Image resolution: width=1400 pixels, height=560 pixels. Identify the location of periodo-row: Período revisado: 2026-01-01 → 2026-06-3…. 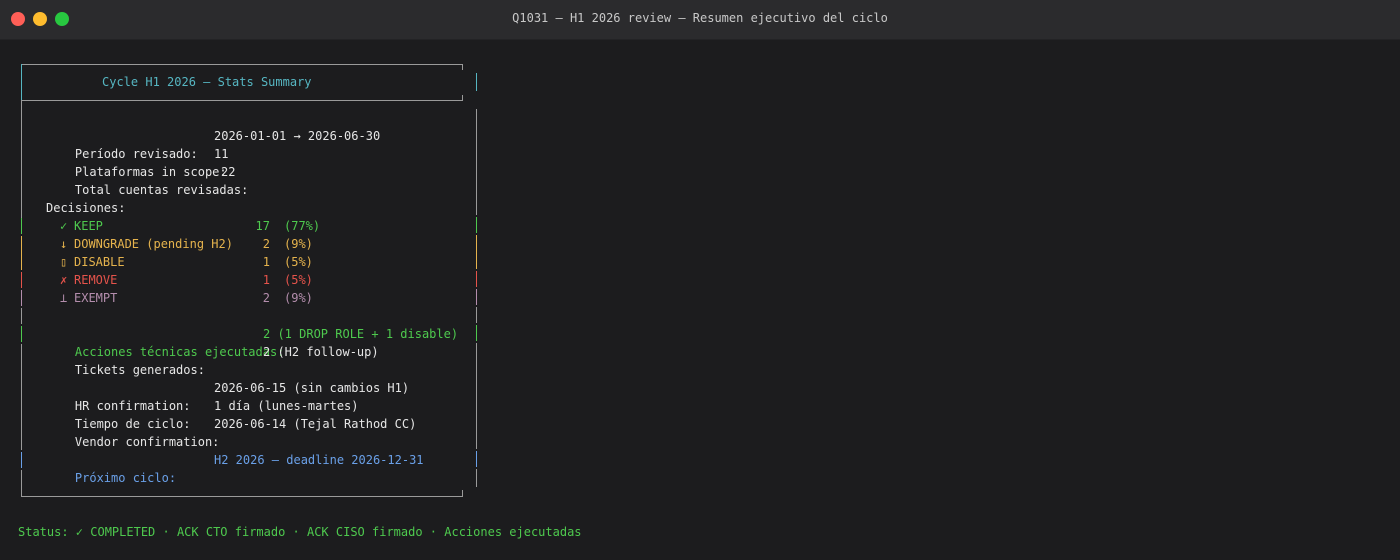
(213, 144).